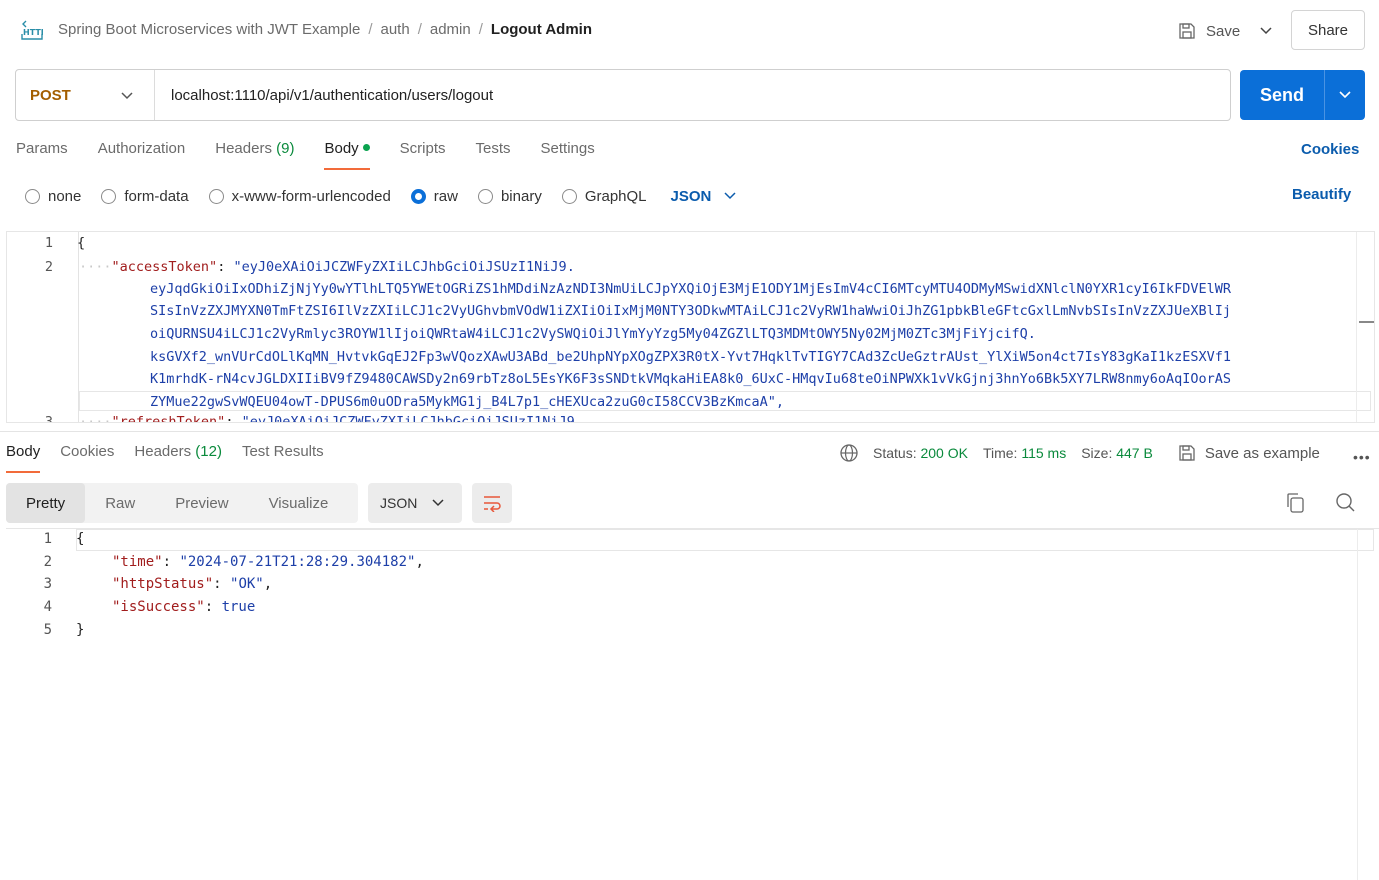 This screenshot has height=880, width=1379. I want to click on save-label: Save, so click(1223, 31).